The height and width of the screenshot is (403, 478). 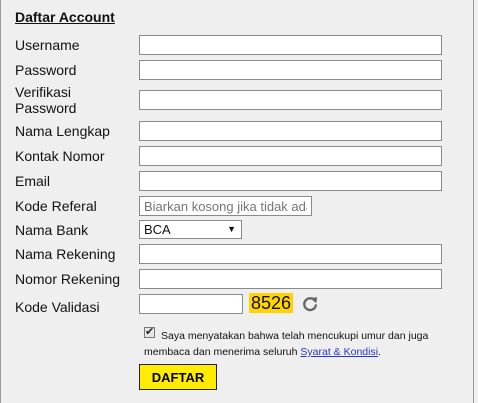 I want to click on form-title: Daftar Account, so click(x=65, y=17).